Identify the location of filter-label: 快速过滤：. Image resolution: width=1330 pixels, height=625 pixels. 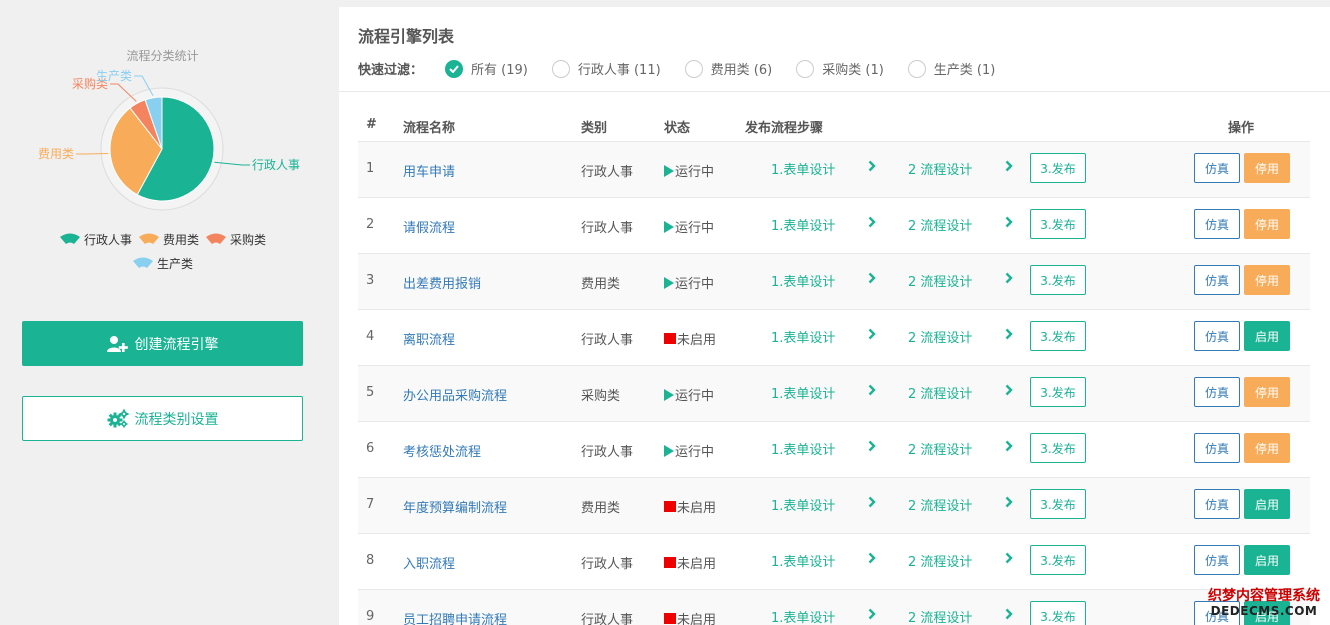
(391, 70).